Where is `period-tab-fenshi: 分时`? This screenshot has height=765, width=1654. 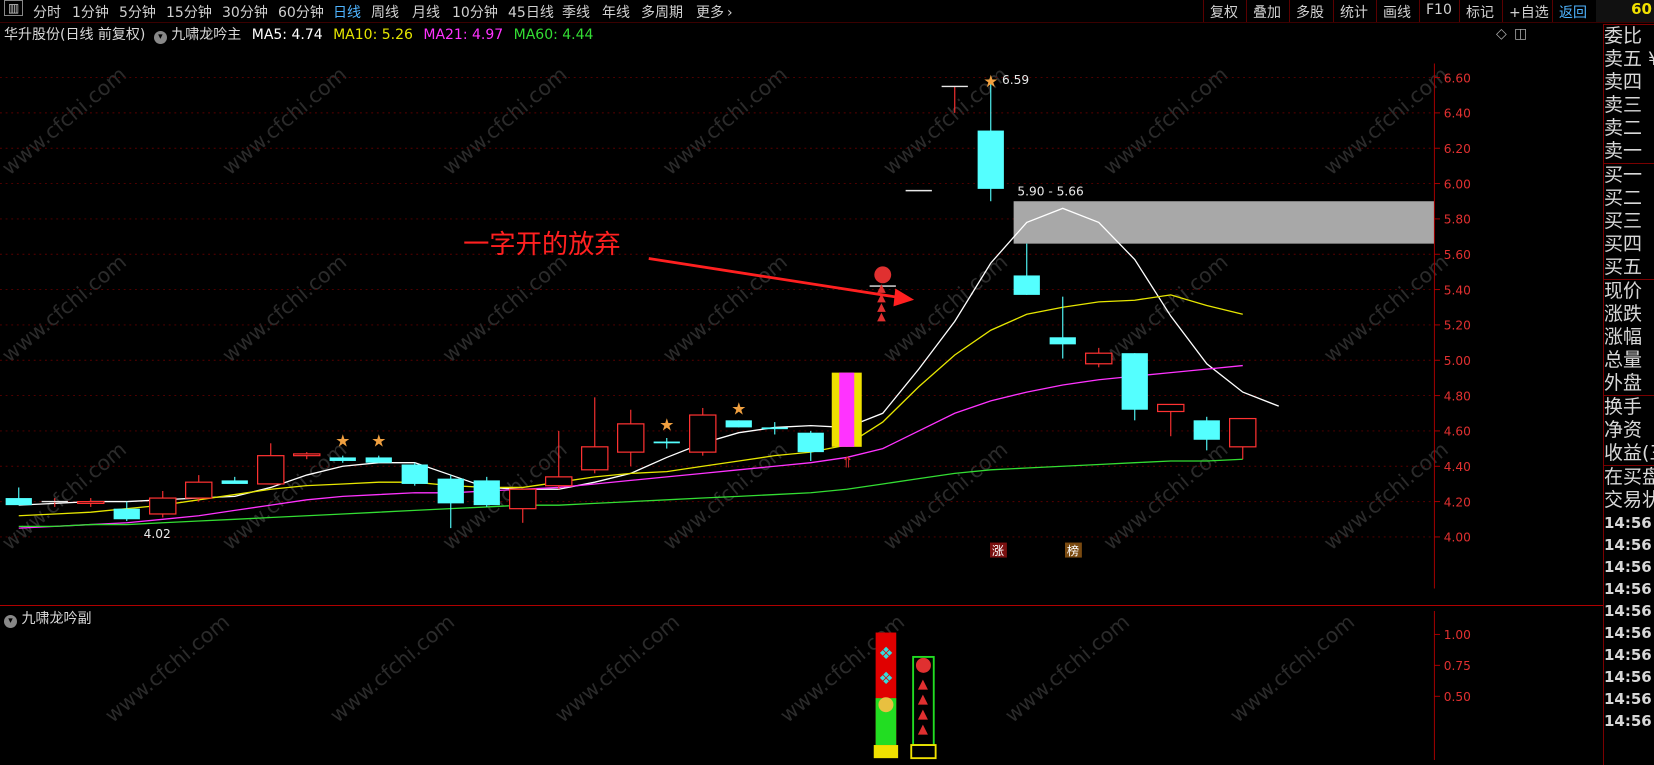 period-tab-fenshi: 分时 is located at coordinates (47, 12).